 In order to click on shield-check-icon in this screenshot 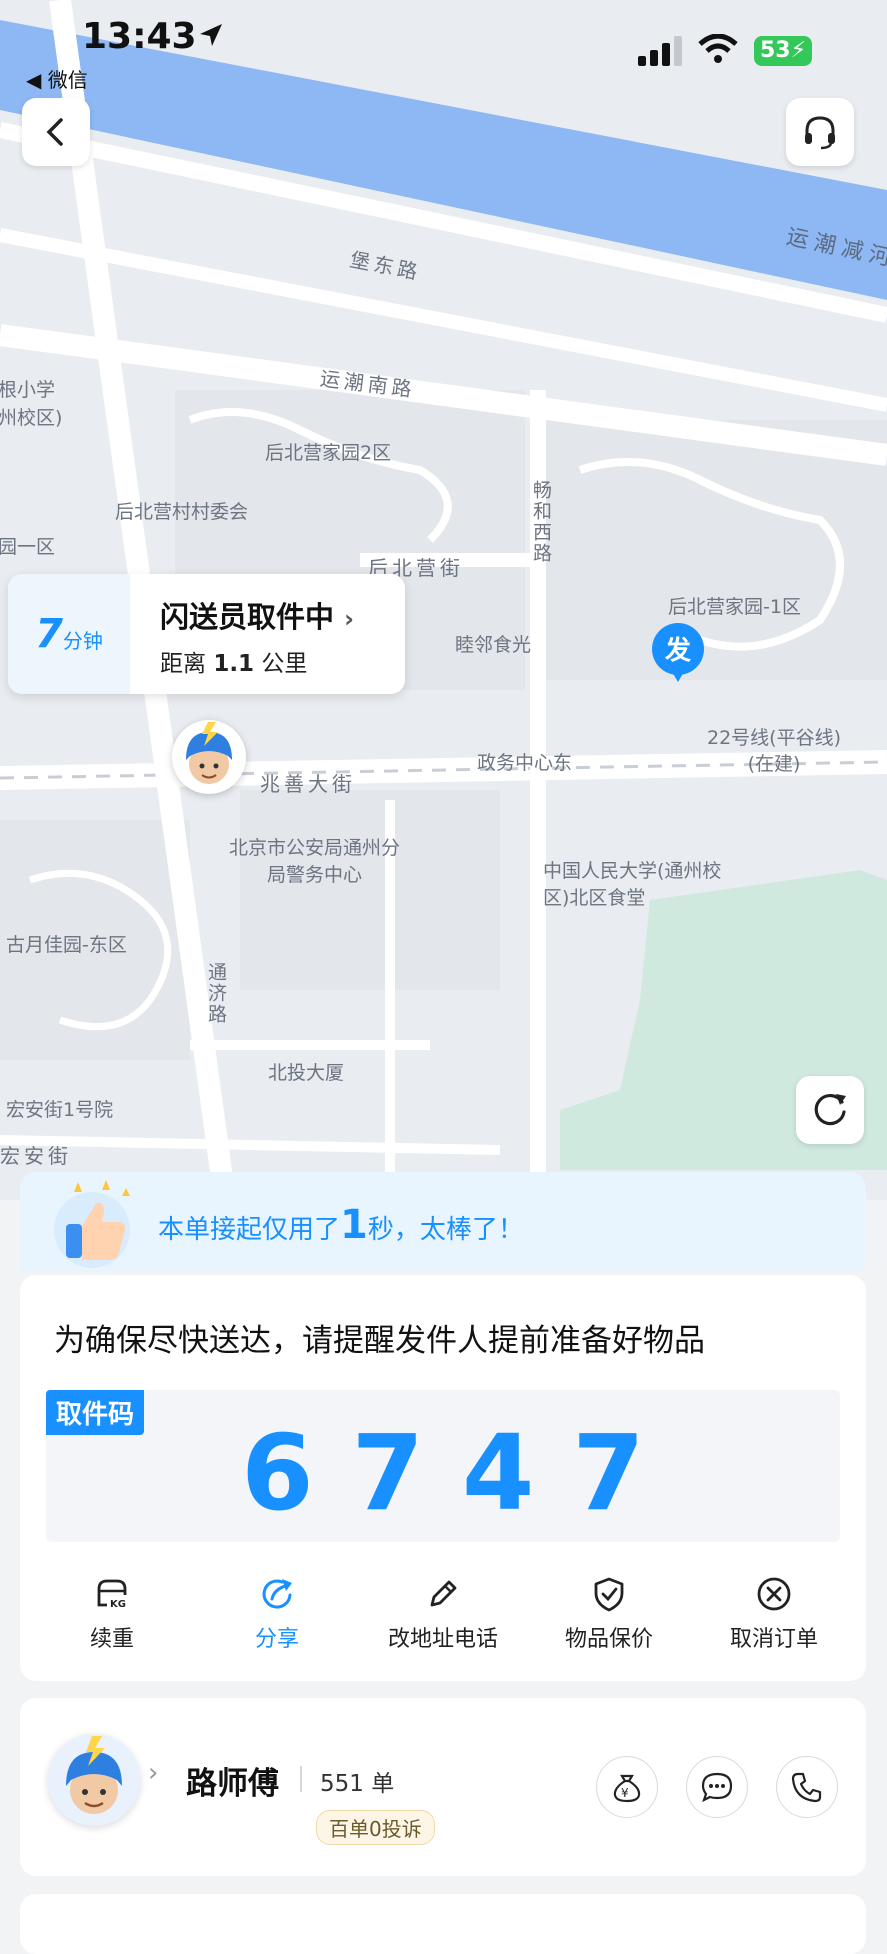, I will do `click(609, 1594)`.